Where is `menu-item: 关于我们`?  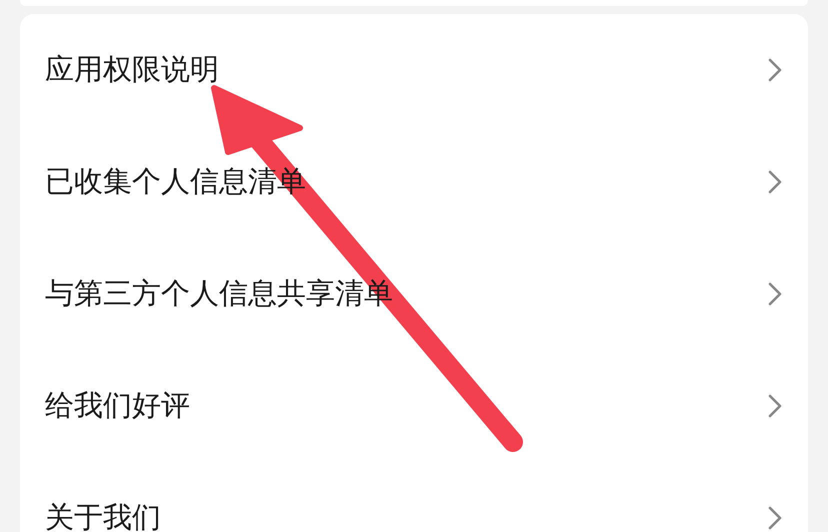 menu-item: 关于我们 is located at coordinates (414, 497).